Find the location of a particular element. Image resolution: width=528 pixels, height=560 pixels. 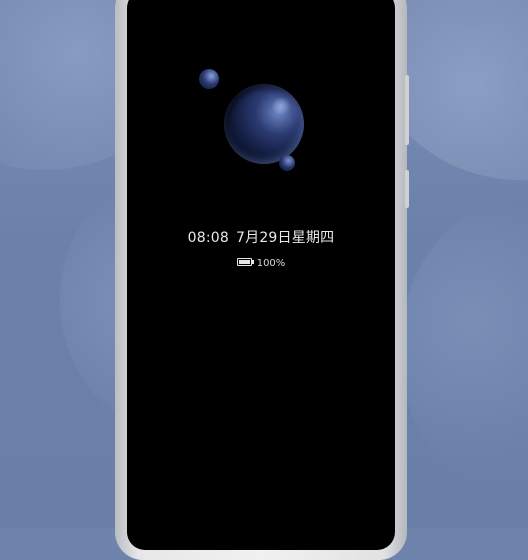

date-label: 7月29日星期四 is located at coordinates (285, 238).